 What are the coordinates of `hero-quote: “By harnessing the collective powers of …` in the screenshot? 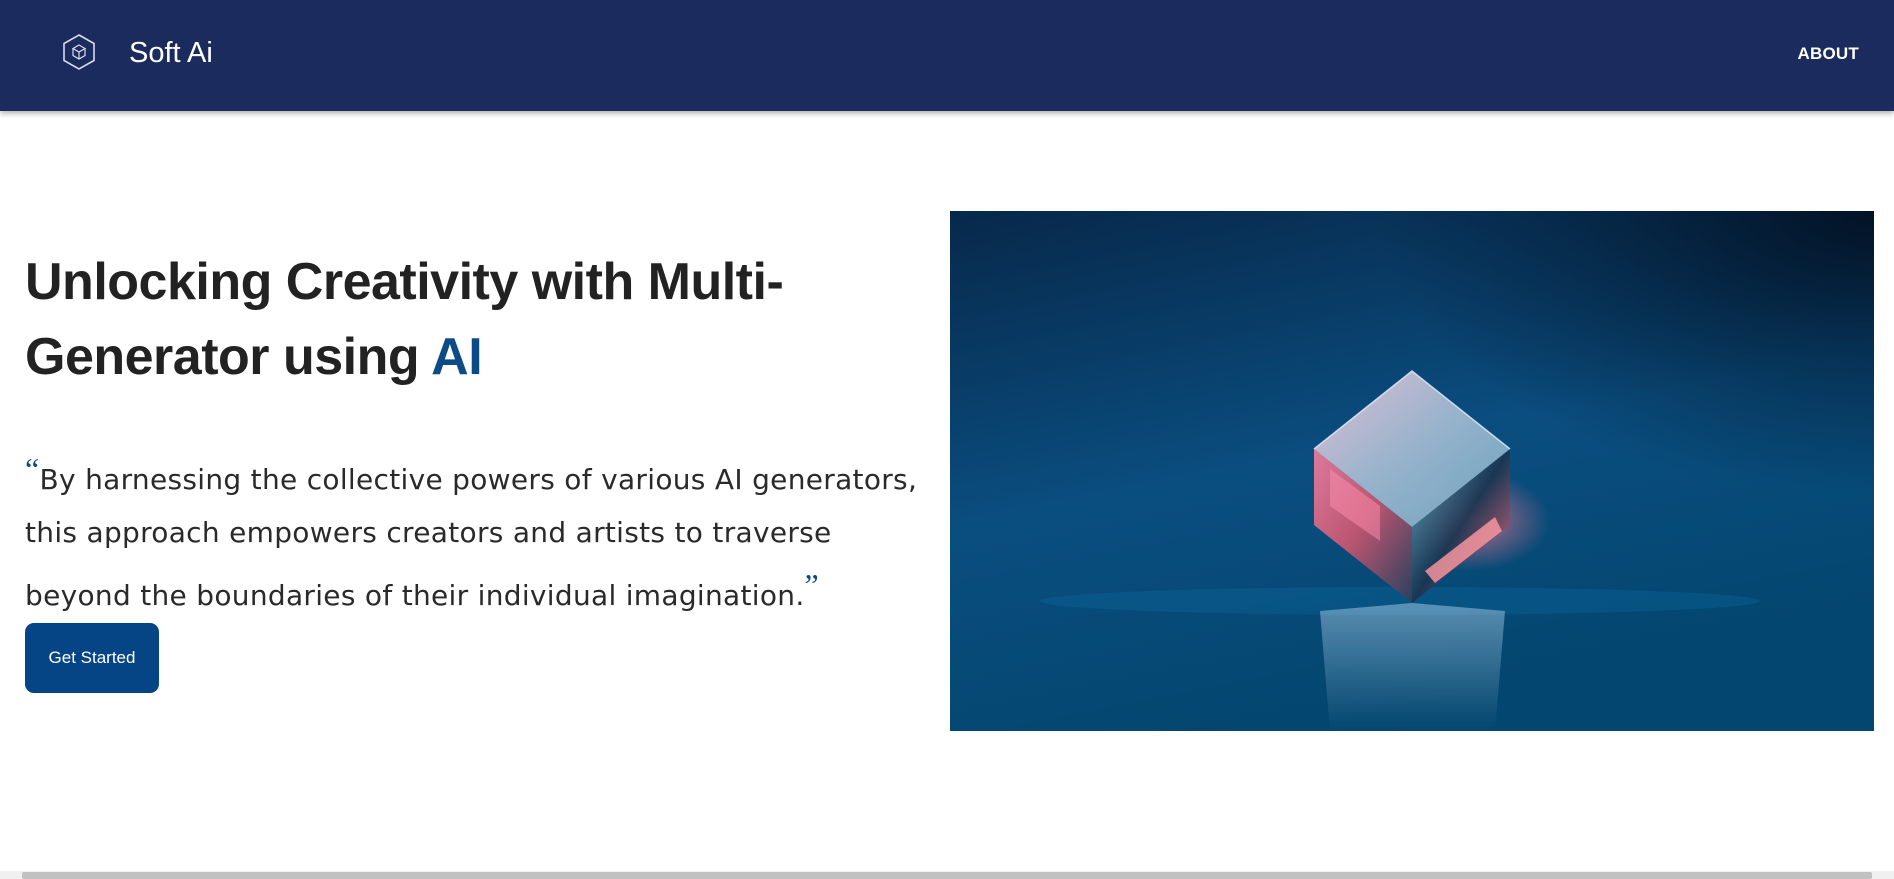 It's located at (485, 532).